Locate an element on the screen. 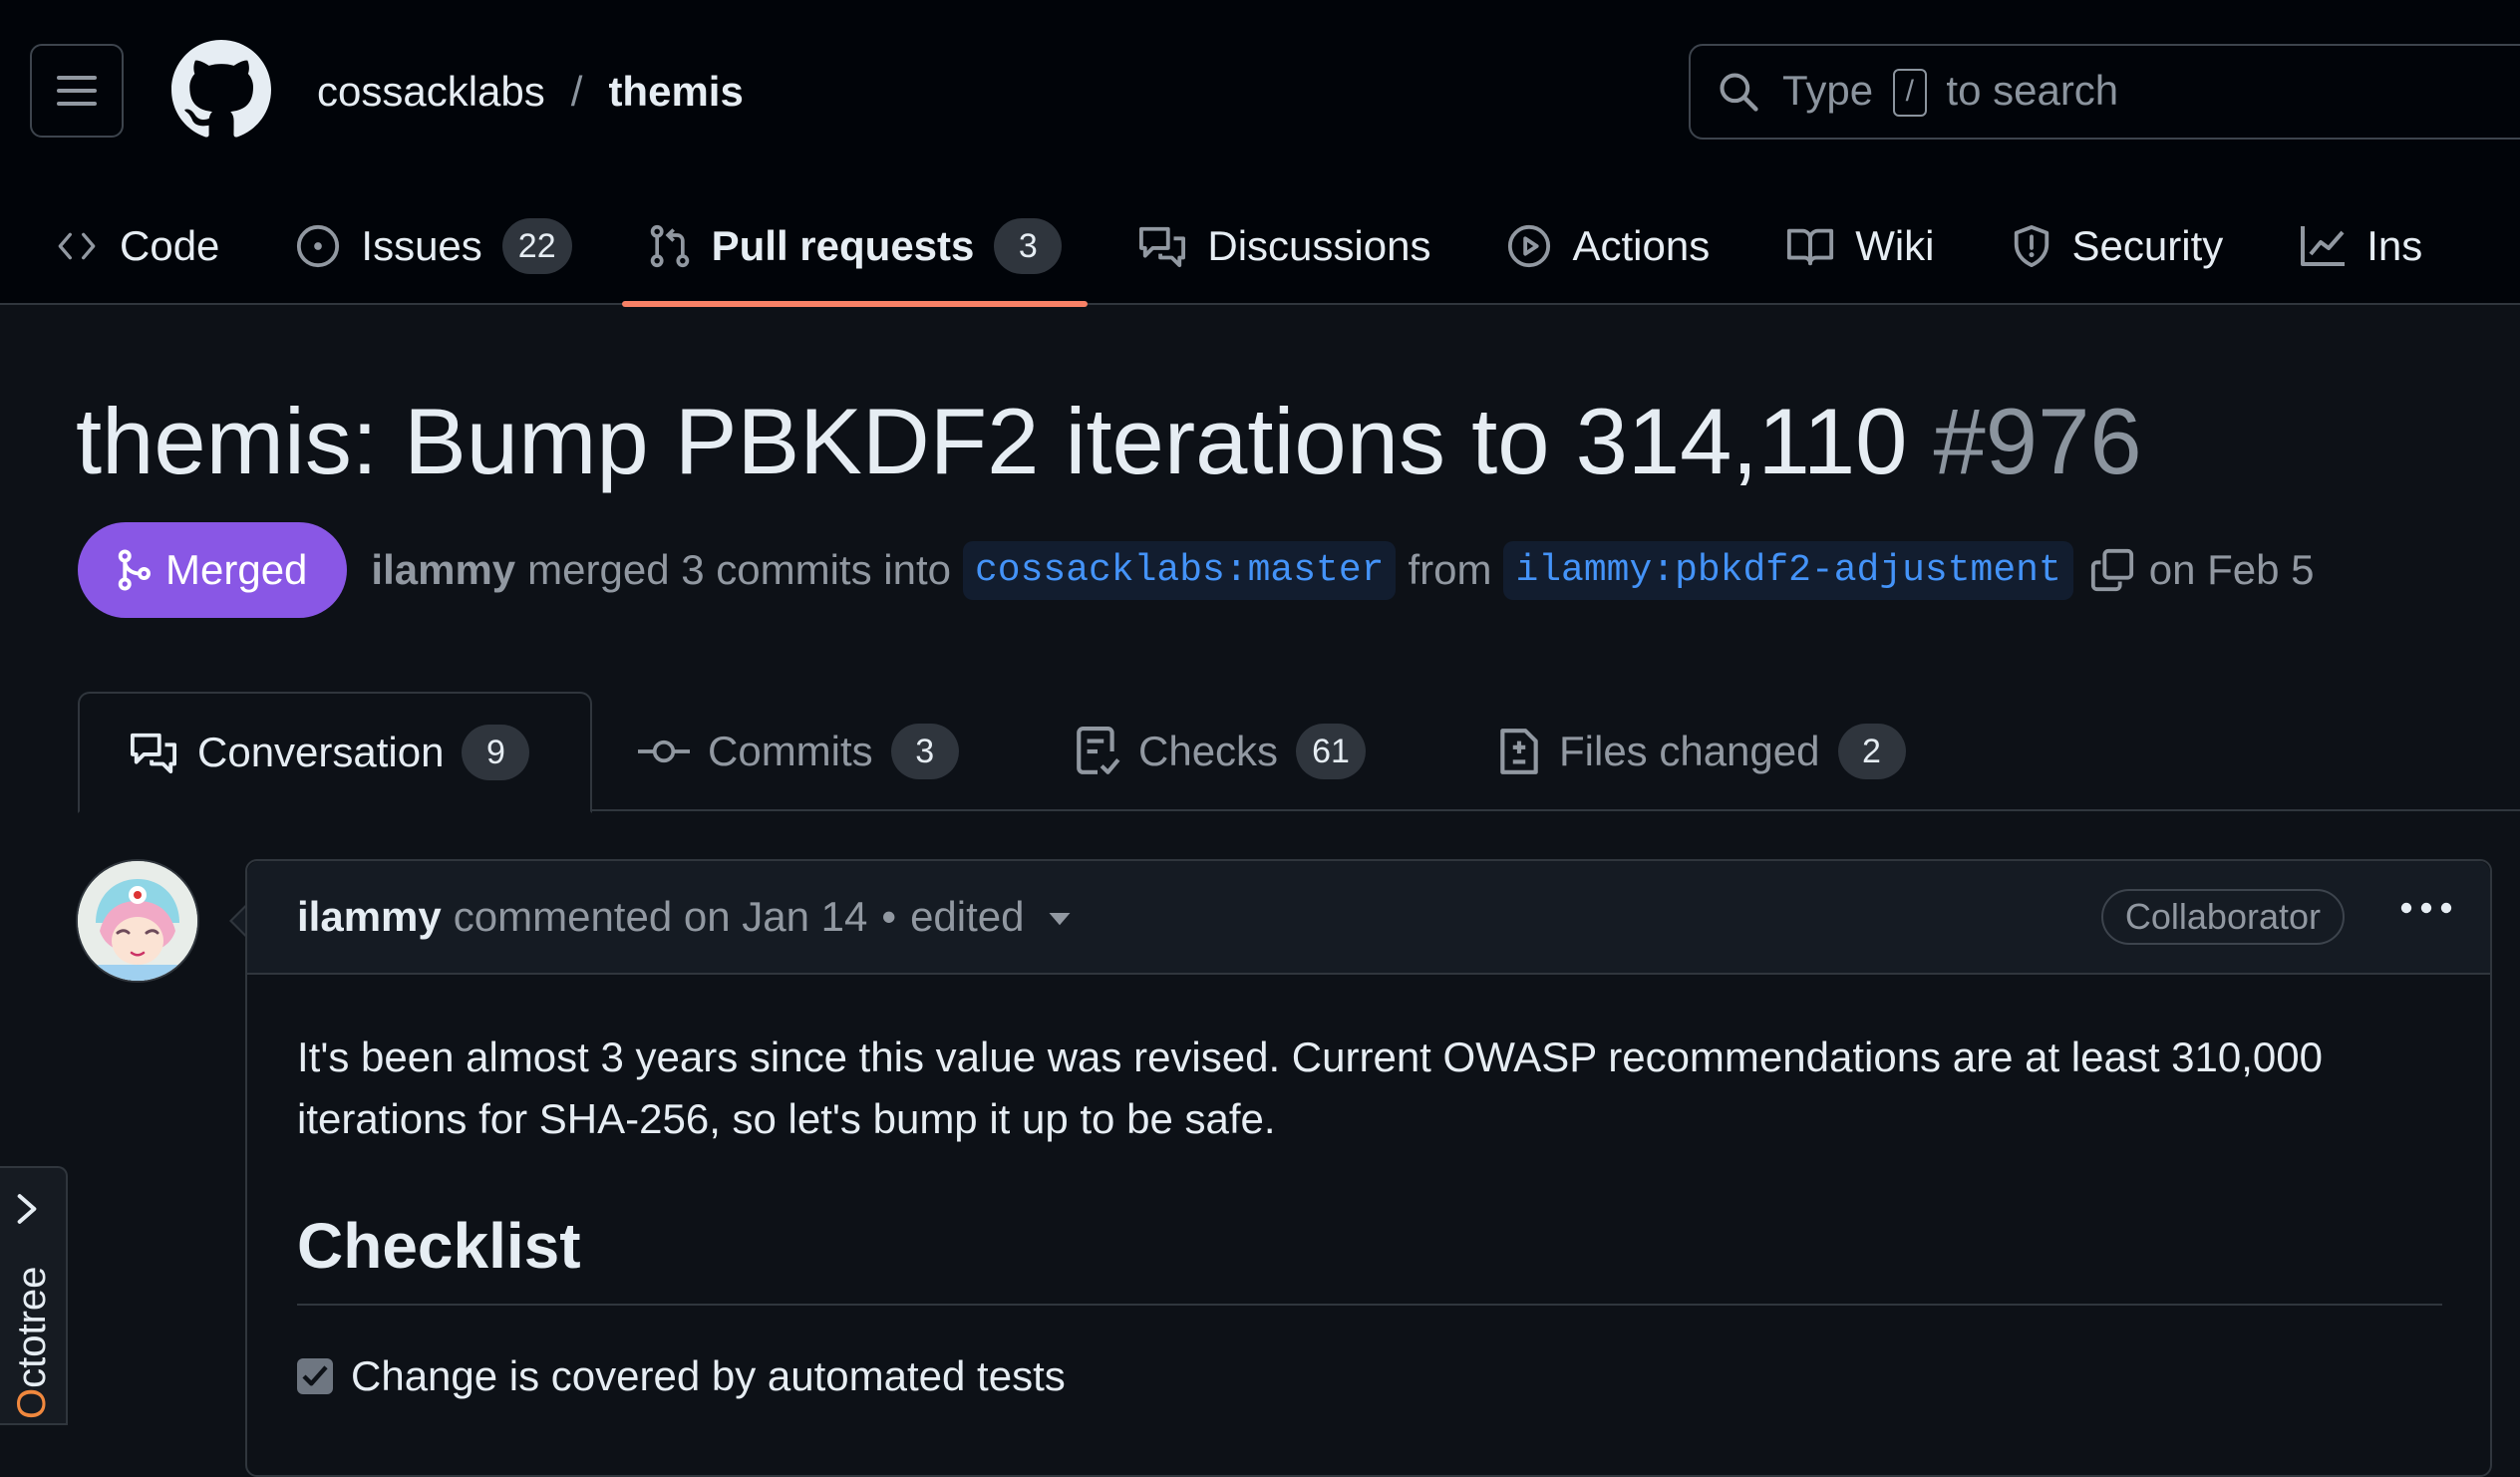 This screenshot has width=2520, height=1477. tab-label: Pull requests is located at coordinates (843, 245).